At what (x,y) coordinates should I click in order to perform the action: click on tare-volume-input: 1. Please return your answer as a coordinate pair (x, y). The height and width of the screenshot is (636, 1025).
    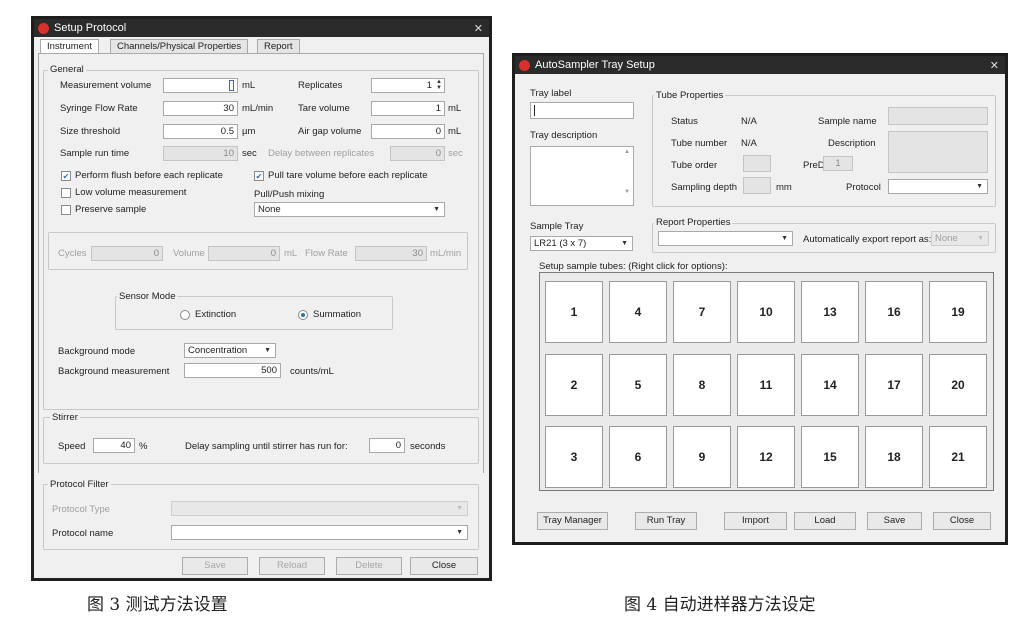
    Looking at the image, I should click on (408, 108).